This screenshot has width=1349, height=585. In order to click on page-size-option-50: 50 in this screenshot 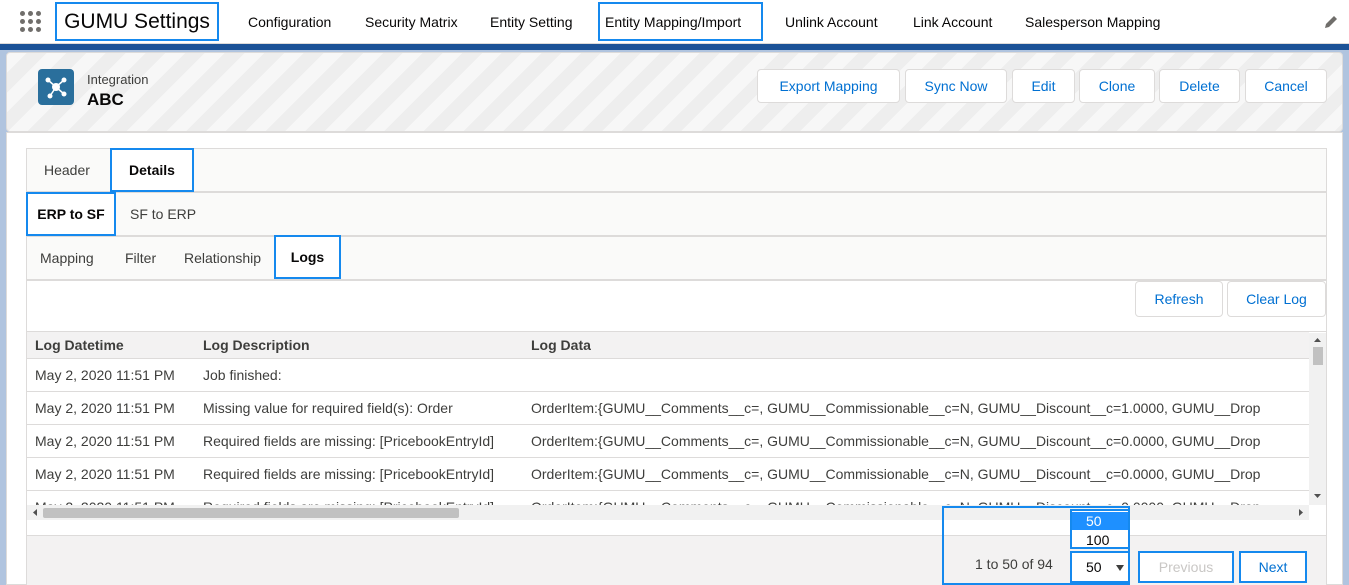, I will do `click(1100, 521)`.